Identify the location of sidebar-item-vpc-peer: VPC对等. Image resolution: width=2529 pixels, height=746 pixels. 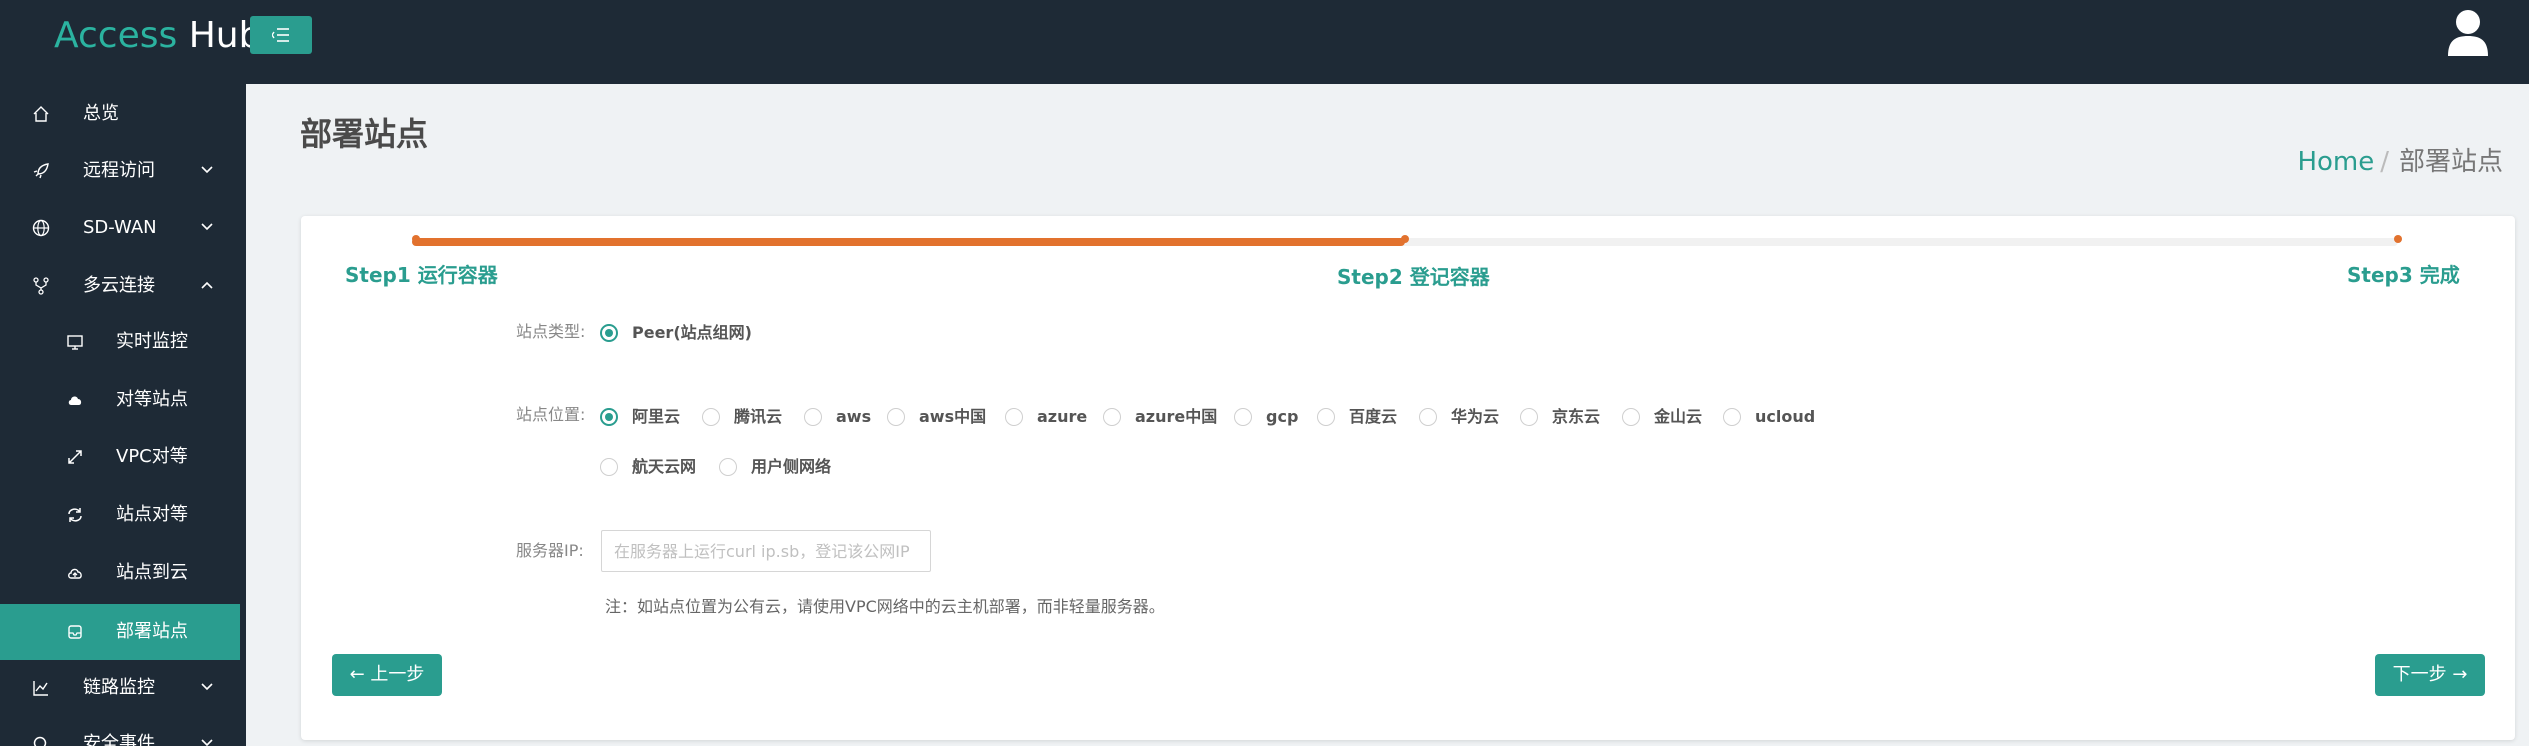
(120, 457).